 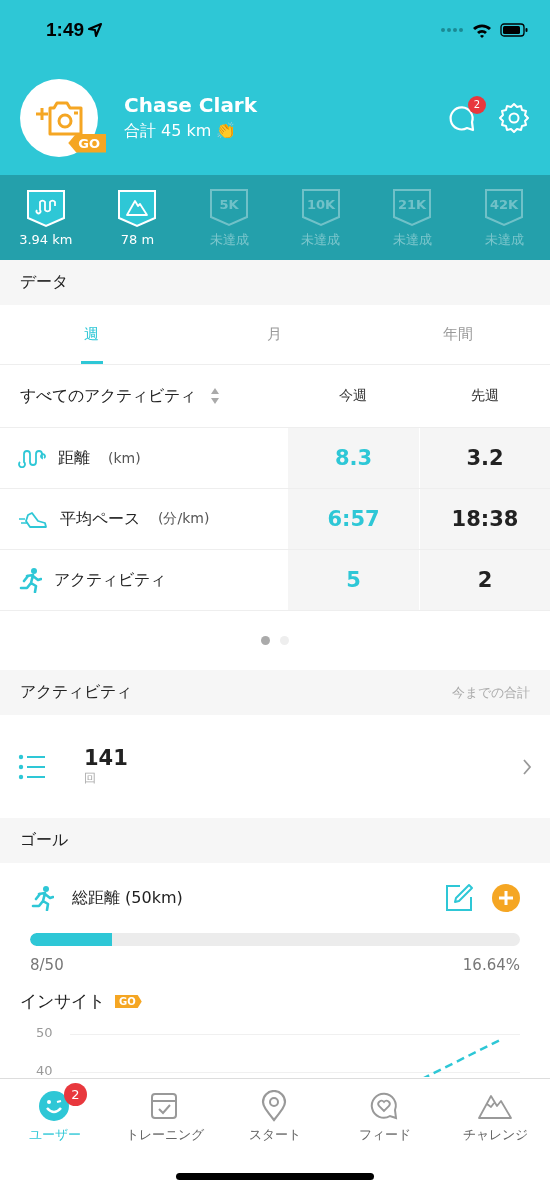 What do you see at coordinates (65, 30) in the screenshot?
I see `status-time: 1:49` at bounding box center [65, 30].